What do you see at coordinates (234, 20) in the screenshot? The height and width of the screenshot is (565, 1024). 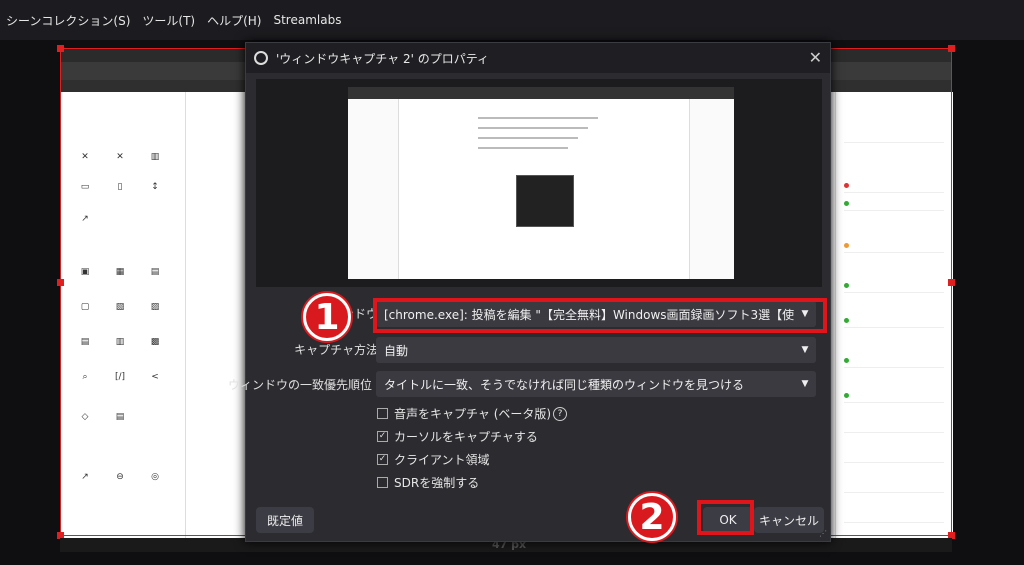 I see `menu-help: ヘルプ(H)` at bounding box center [234, 20].